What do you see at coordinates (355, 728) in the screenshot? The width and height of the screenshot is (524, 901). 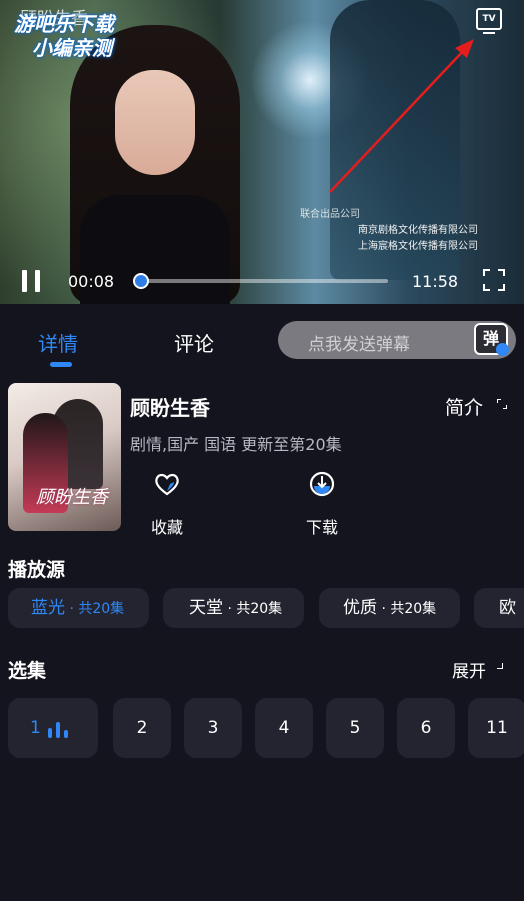 I see `episode-item: 5` at bounding box center [355, 728].